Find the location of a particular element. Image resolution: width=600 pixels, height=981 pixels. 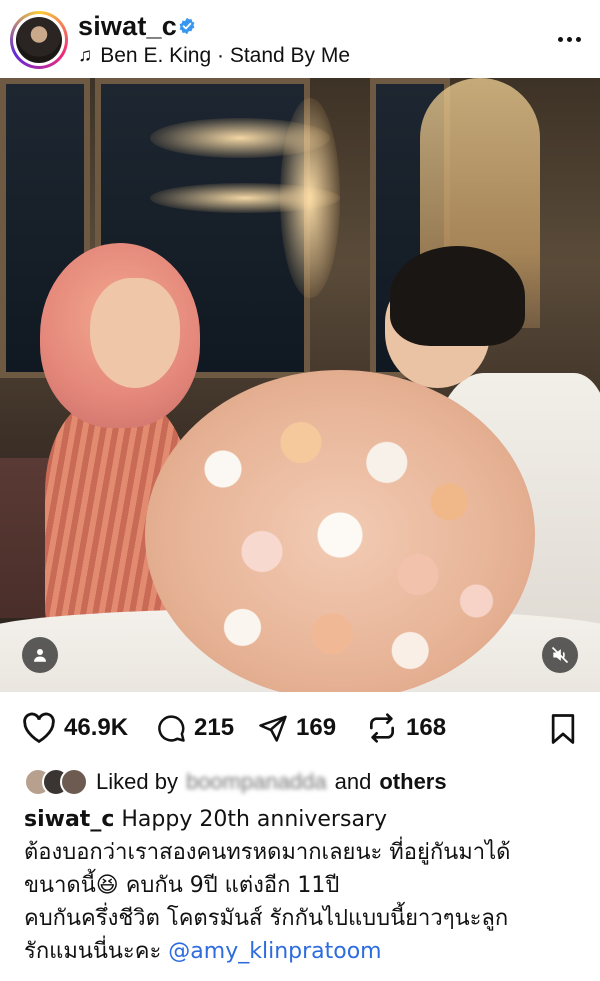

liked-by-row: Liked by boompanadda and others is located at coordinates (235, 782).